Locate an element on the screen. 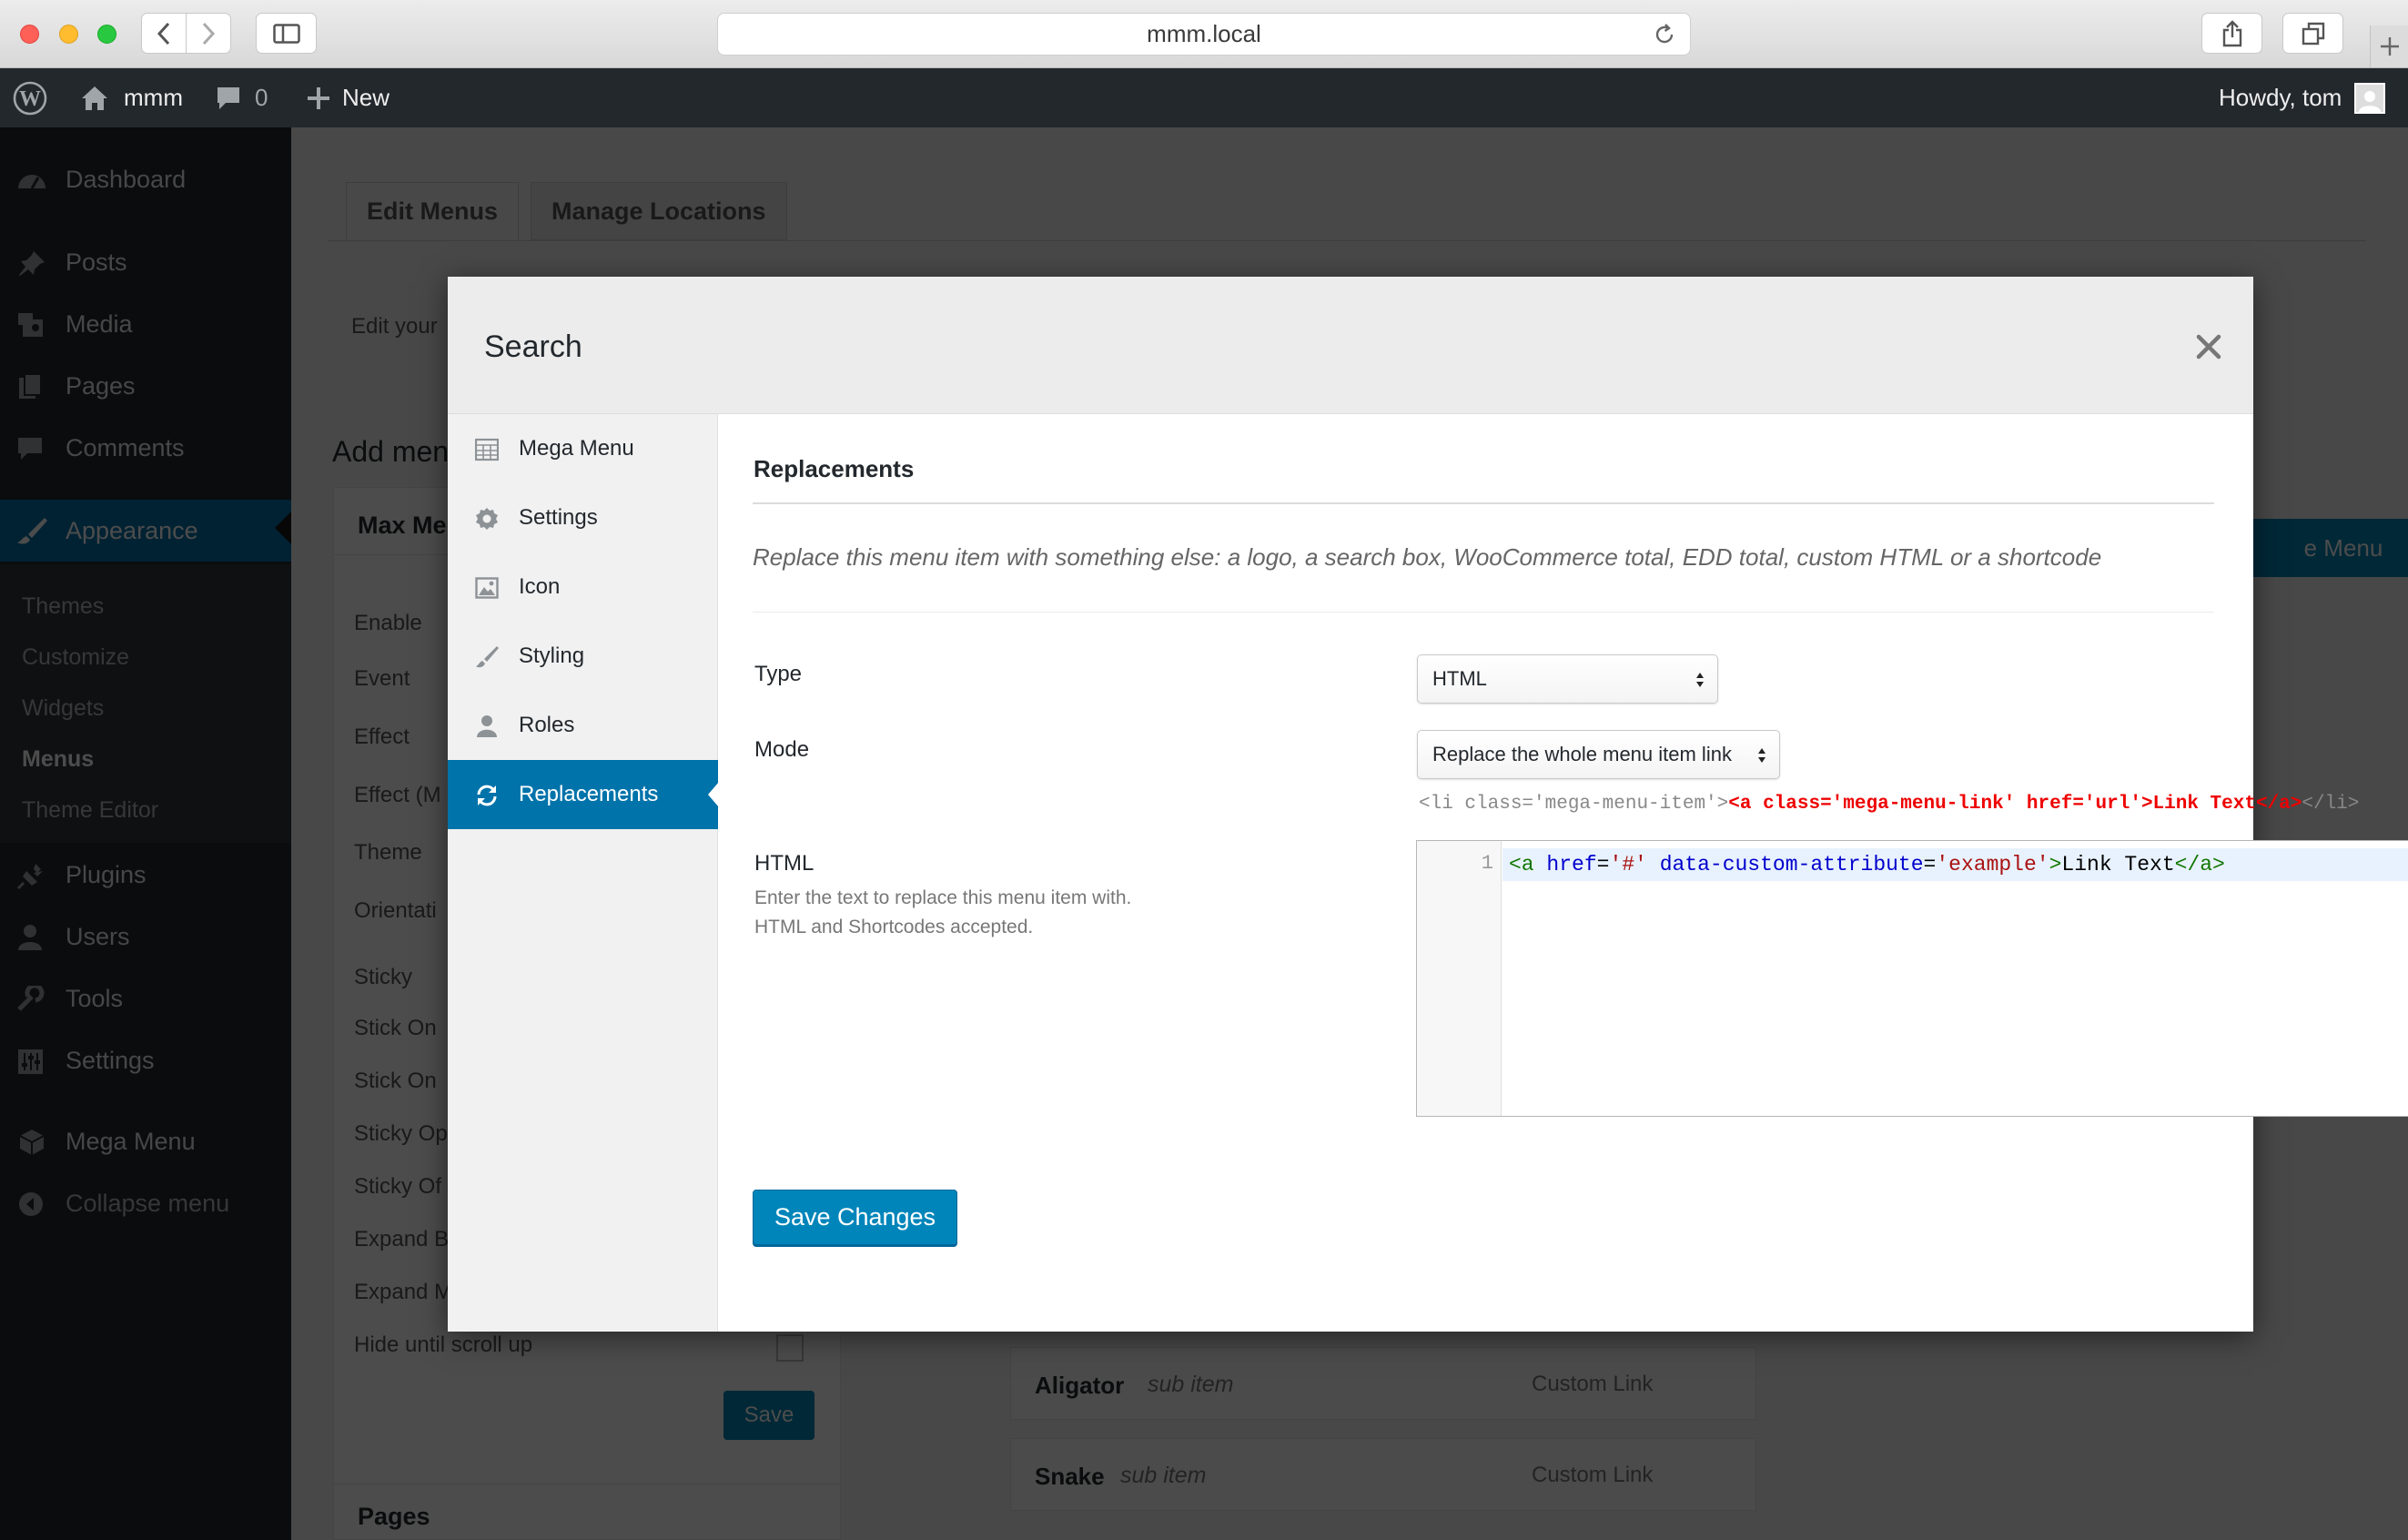 The height and width of the screenshot is (1540, 2408). admin-bar: W mmm 0 New Howdy, tom is located at coordinates (1204, 97).